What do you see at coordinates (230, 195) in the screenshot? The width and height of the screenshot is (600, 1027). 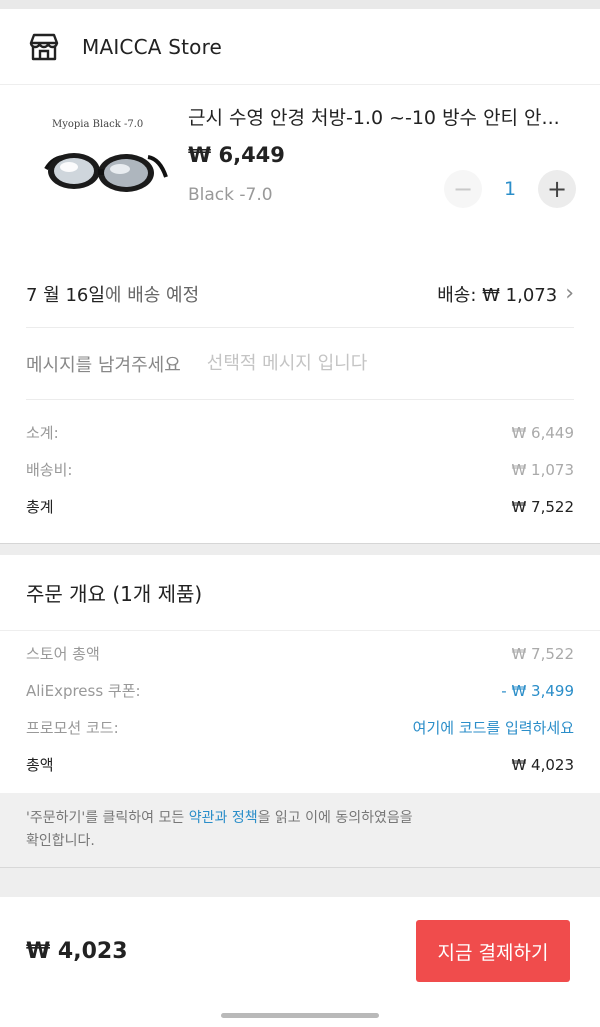 I see `product-variant: Black -7.0` at bounding box center [230, 195].